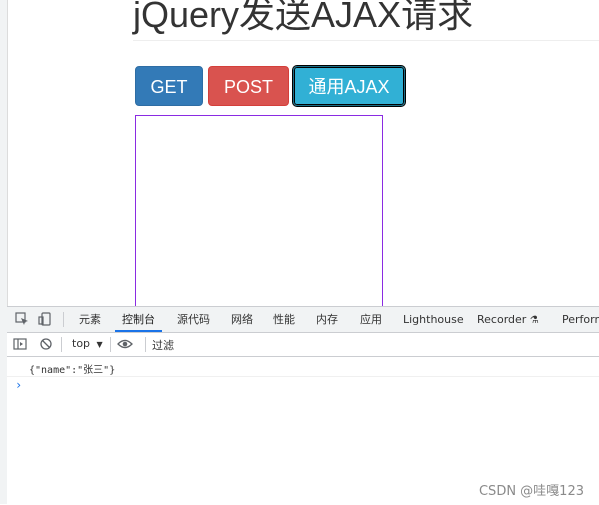  What do you see at coordinates (366, 40) in the screenshot?
I see `title-divider` at bounding box center [366, 40].